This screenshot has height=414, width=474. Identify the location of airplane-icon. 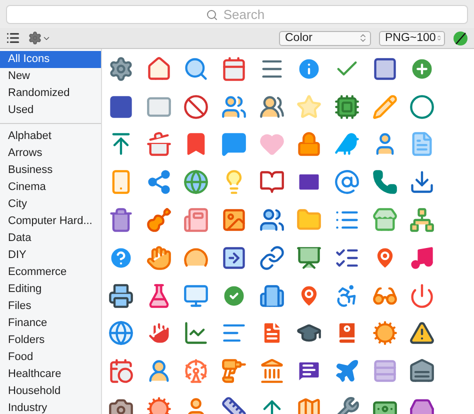
(347, 371).